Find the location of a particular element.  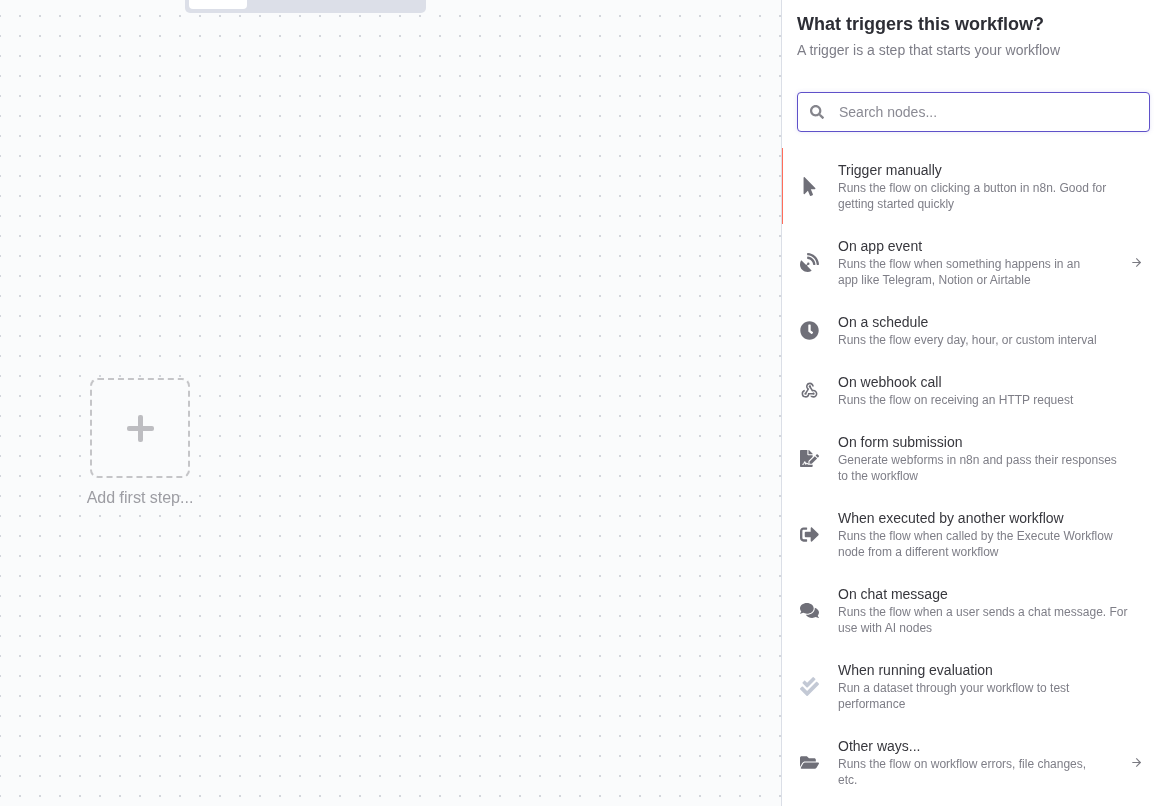

search-icon is located at coordinates (817, 112).